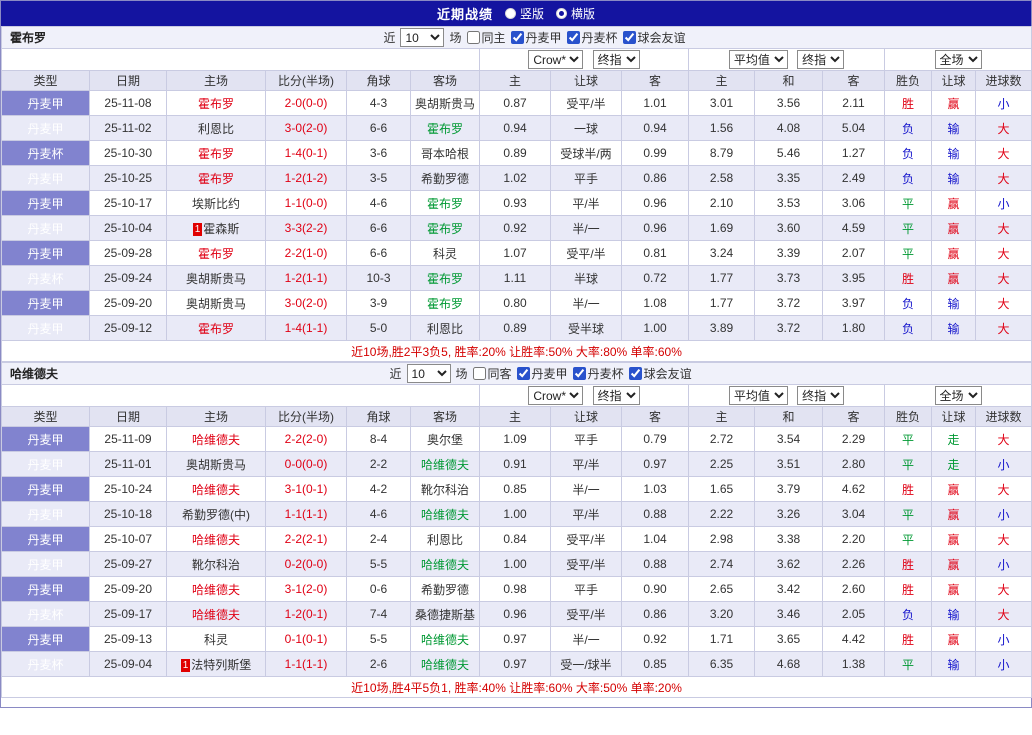  I want to click on home-odds-cell: 0.93, so click(515, 203).